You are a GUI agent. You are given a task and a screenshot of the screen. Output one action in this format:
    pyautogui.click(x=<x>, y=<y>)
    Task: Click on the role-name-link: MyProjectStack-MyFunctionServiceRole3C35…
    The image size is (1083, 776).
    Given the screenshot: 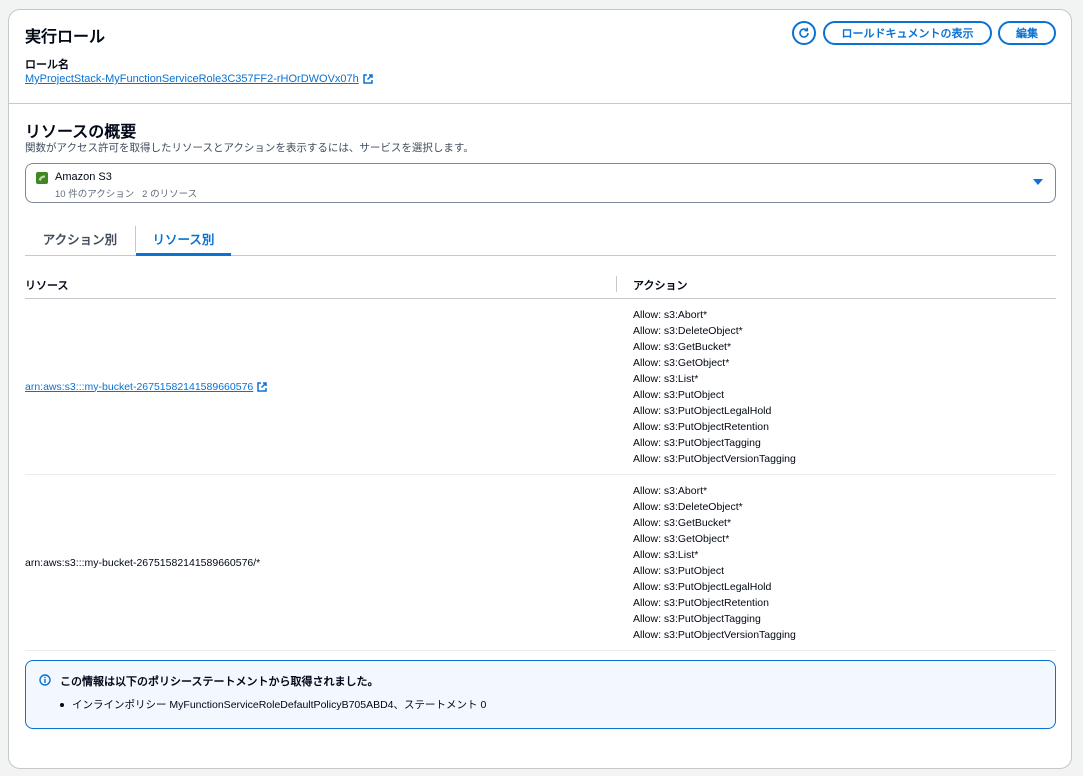 What is the action you would take?
    pyautogui.click(x=199, y=79)
    